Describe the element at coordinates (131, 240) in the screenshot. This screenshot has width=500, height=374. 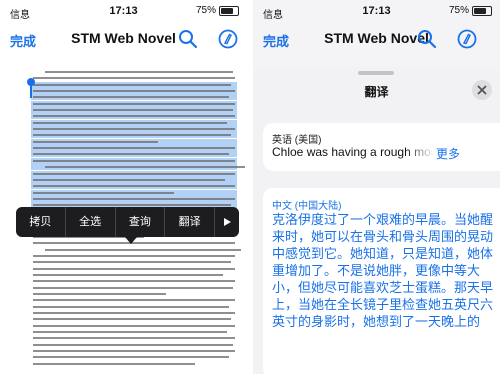
I see `edit-menu-pointer` at that location.